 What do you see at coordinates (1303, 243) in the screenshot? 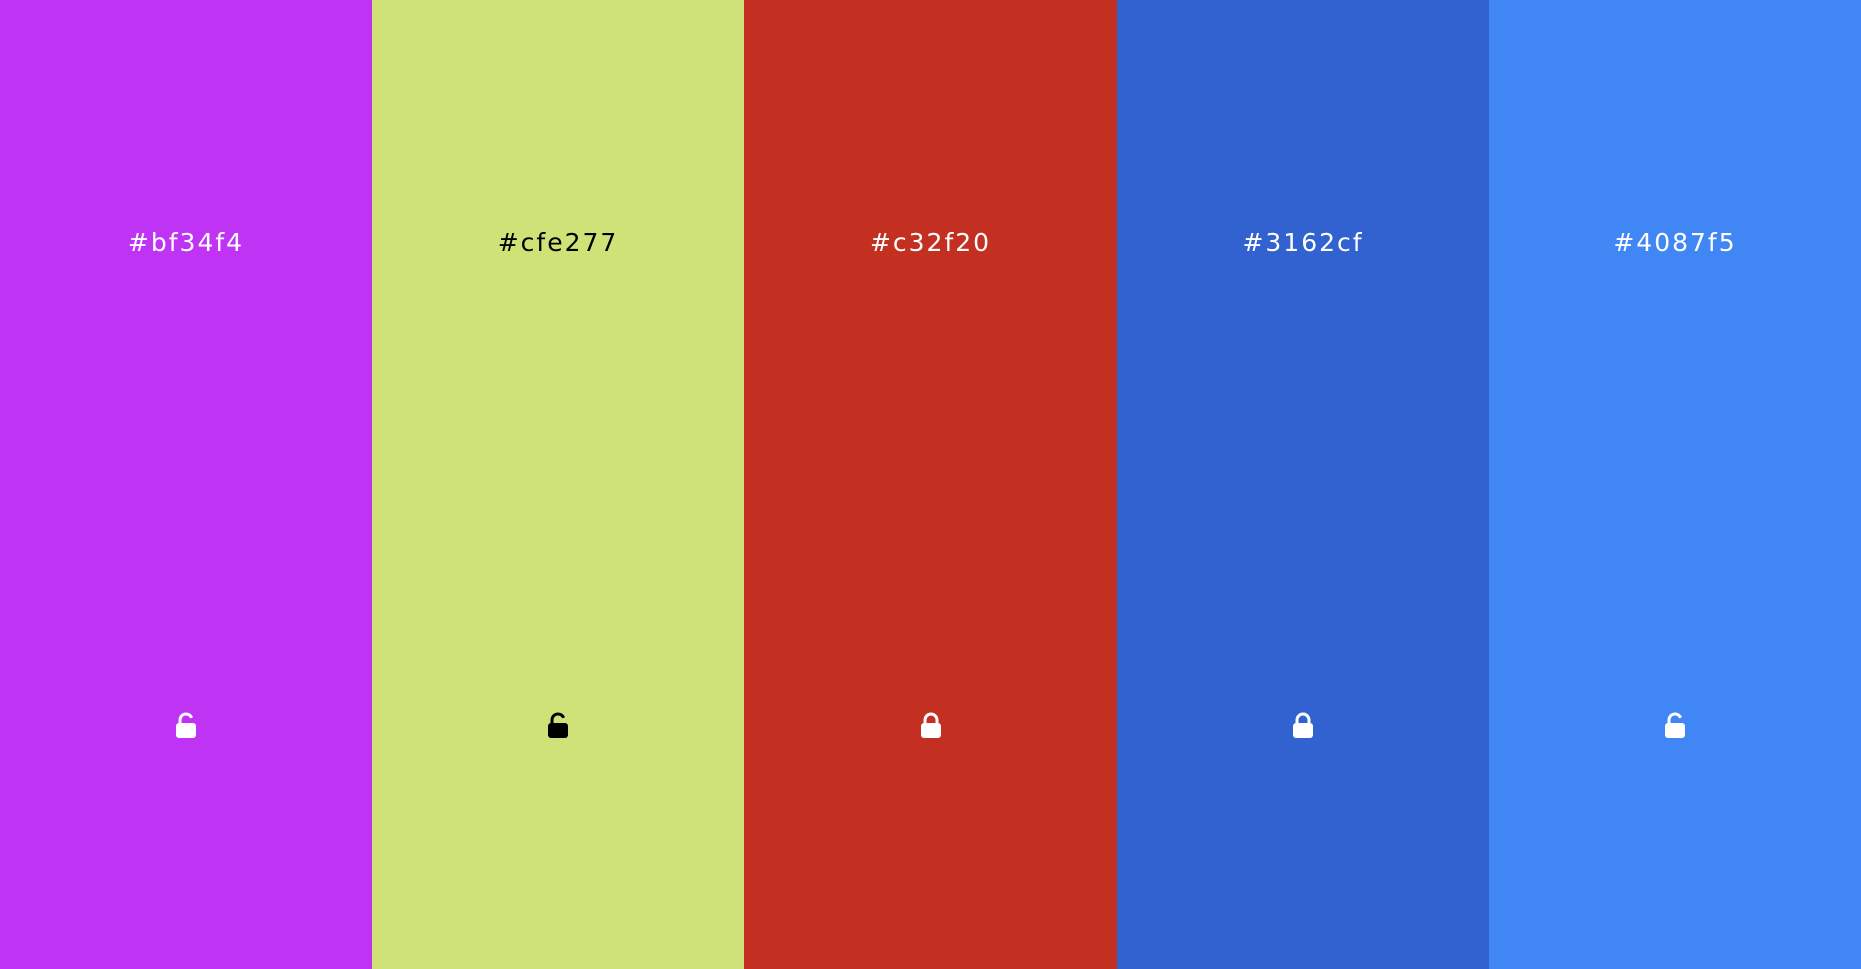
I see `hex-code-label: #3162cf` at bounding box center [1303, 243].